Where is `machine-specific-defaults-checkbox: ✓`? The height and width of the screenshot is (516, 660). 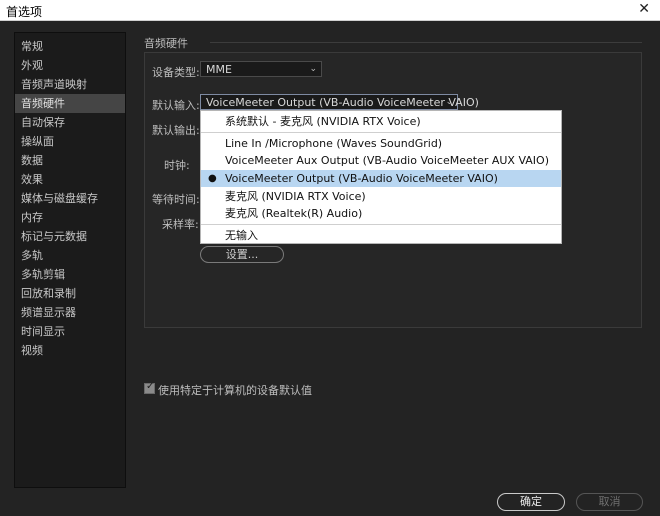
machine-specific-defaults-checkbox: ✓ is located at coordinates (149, 387).